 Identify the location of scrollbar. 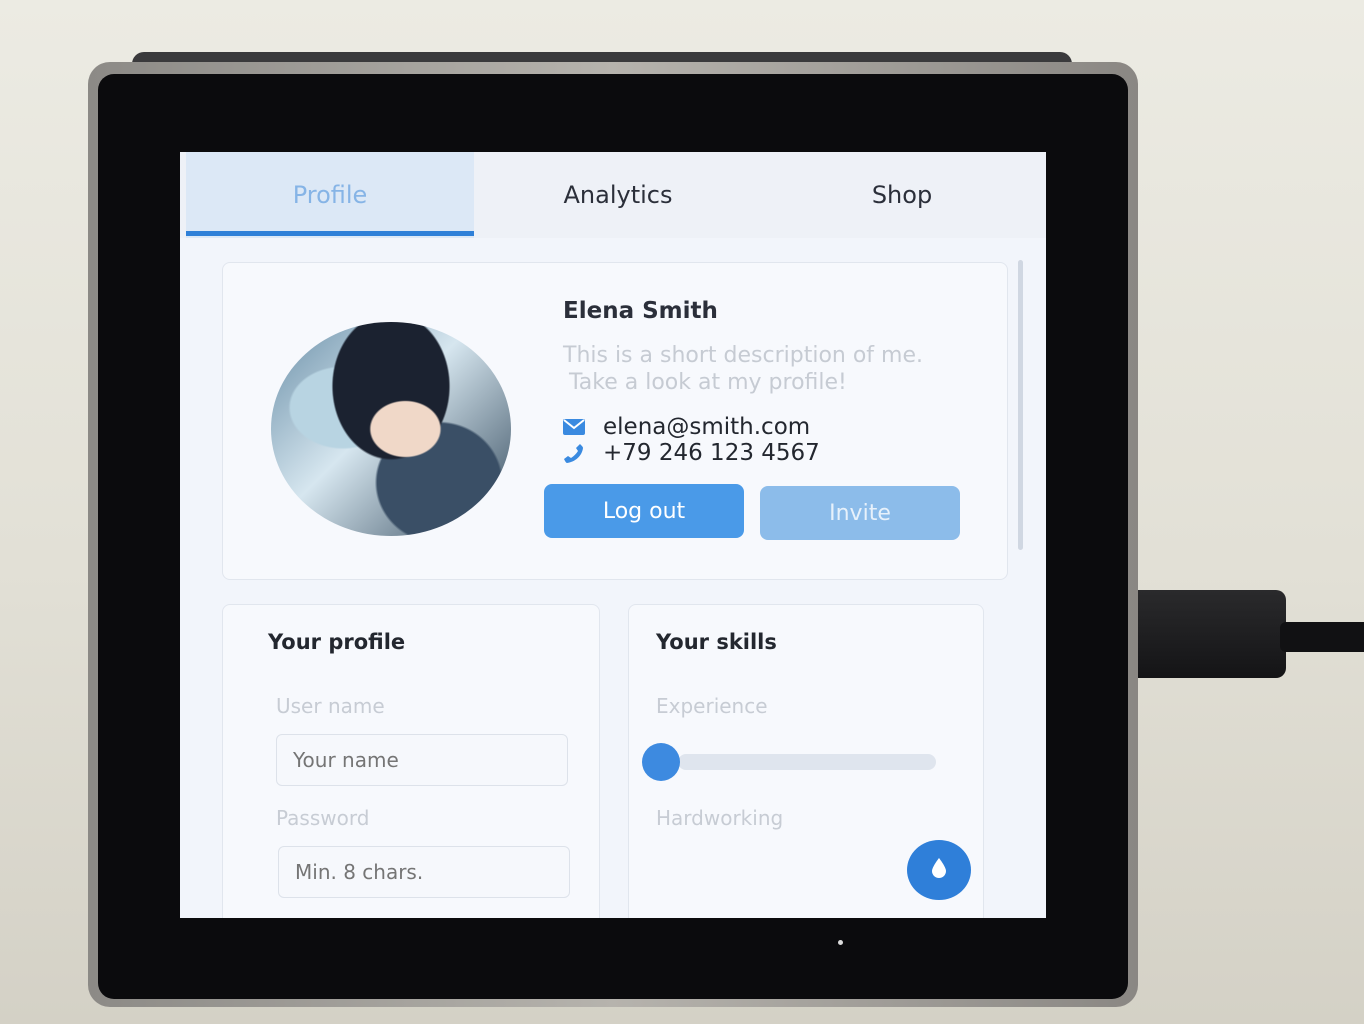
(1020, 405).